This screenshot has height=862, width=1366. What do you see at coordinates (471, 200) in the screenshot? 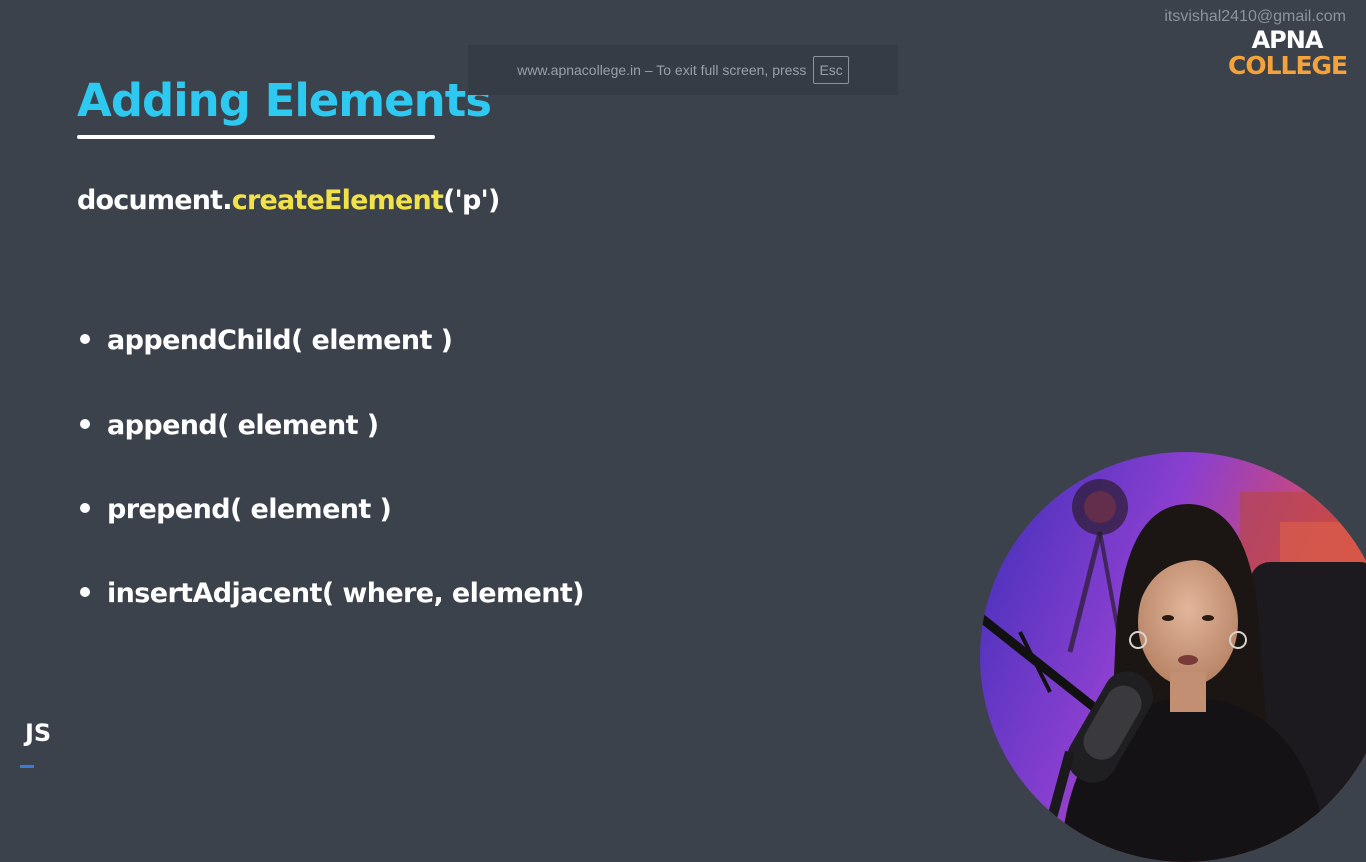
I see `code-args: ('p')` at bounding box center [471, 200].